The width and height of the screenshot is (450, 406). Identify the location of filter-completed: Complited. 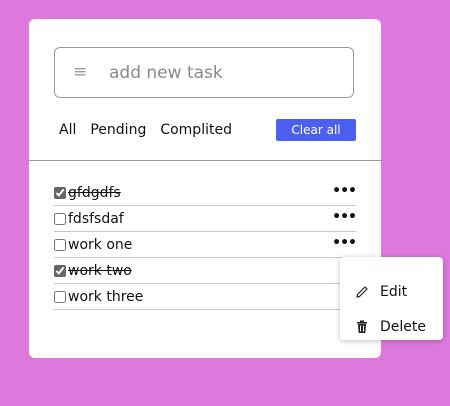
(196, 130).